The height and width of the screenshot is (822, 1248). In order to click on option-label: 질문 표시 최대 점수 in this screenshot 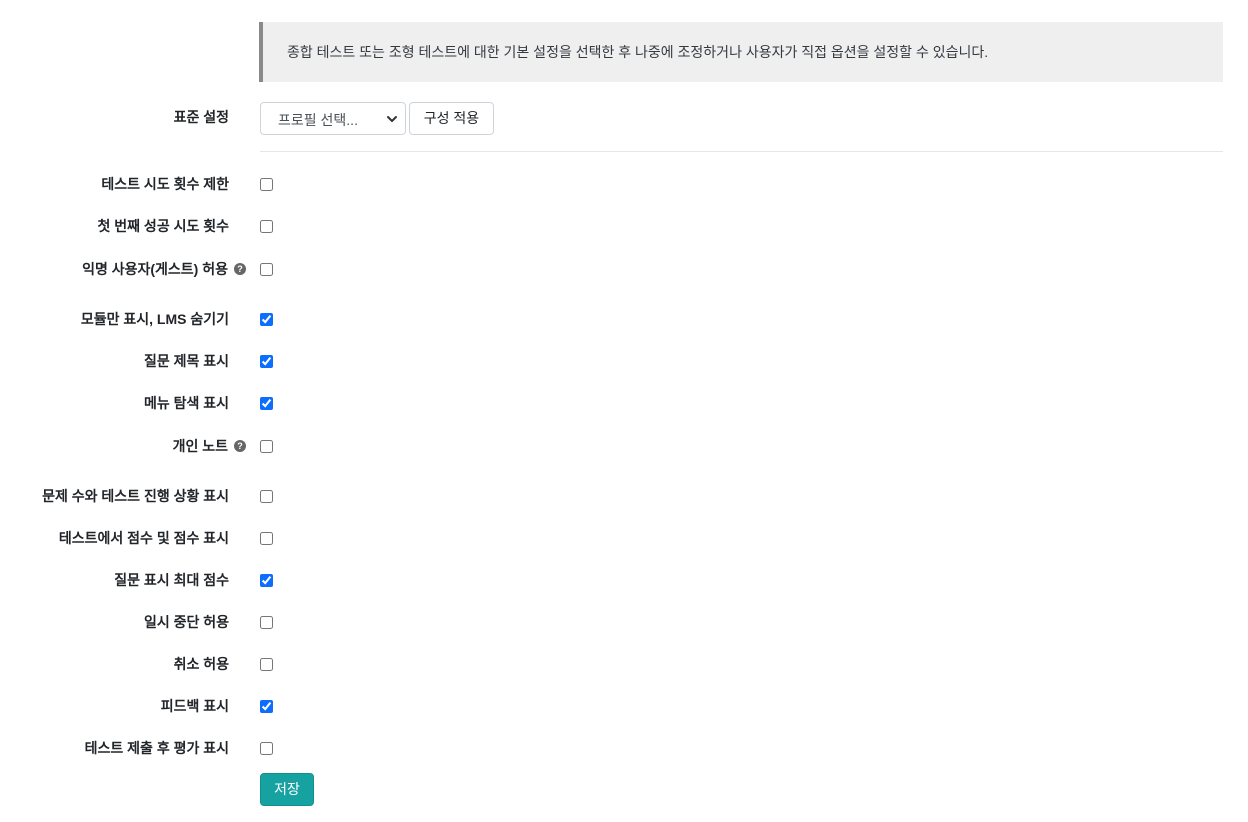, I will do `click(171, 580)`.